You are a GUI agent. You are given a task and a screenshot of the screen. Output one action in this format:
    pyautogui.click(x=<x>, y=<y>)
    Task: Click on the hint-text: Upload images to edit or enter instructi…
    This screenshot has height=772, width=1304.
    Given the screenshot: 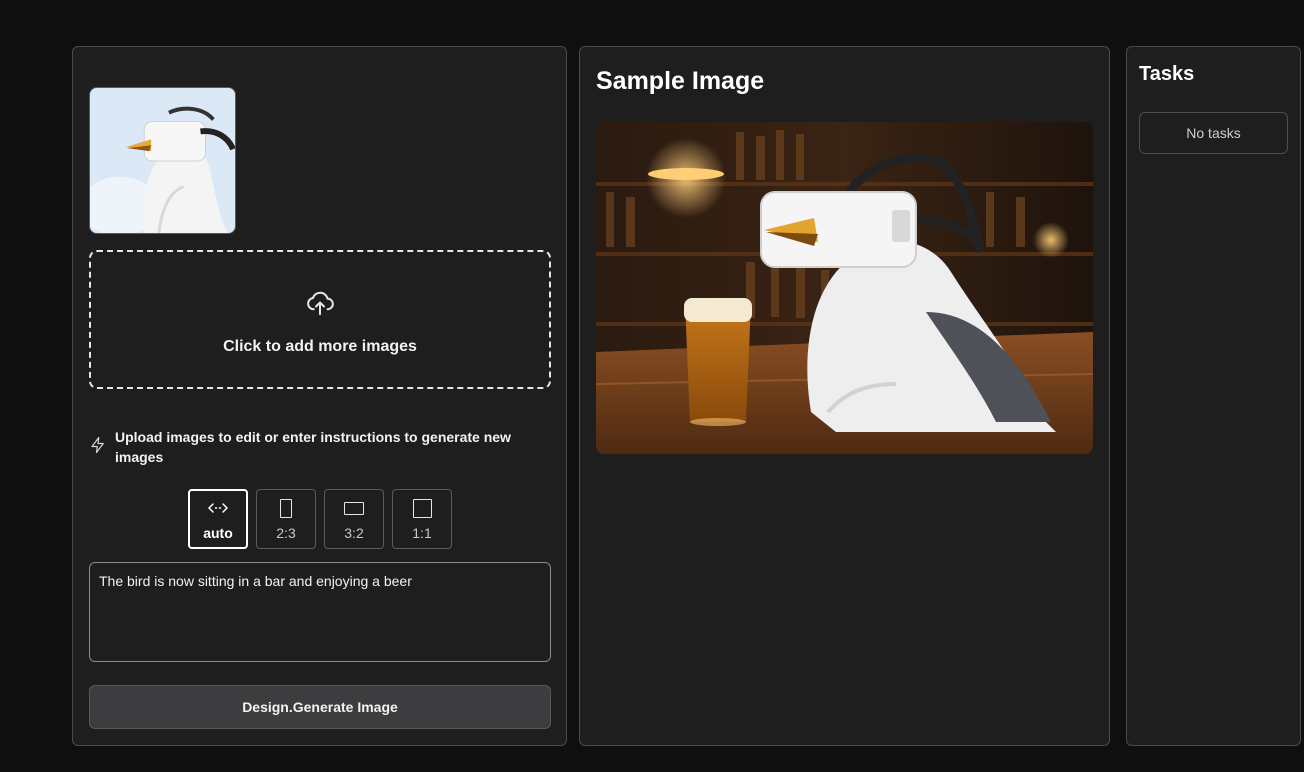 What is the action you would take?
    pyautogui.click(x=313, y=447)
    